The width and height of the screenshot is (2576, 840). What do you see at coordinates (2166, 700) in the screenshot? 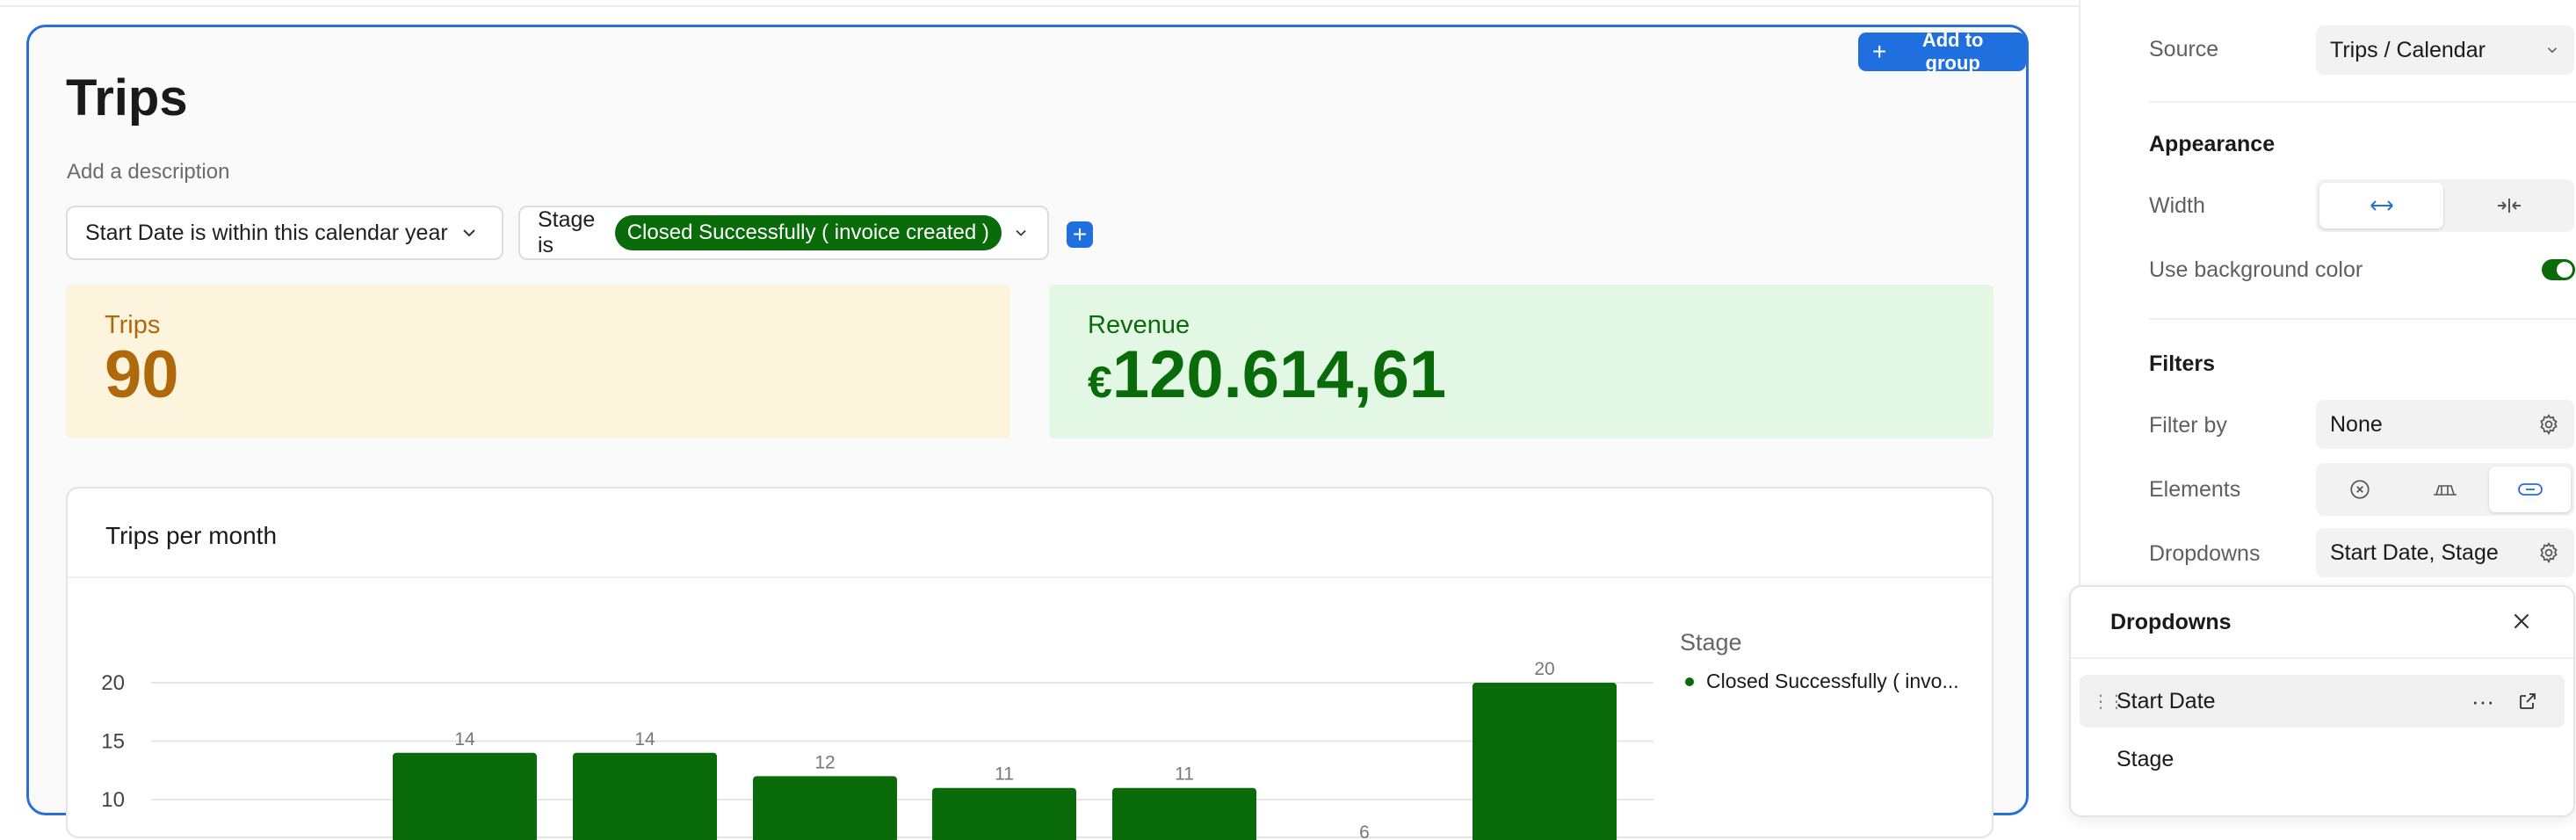
I see `dropdown-item-label: Start Date` at bounding box center [2166, 700].